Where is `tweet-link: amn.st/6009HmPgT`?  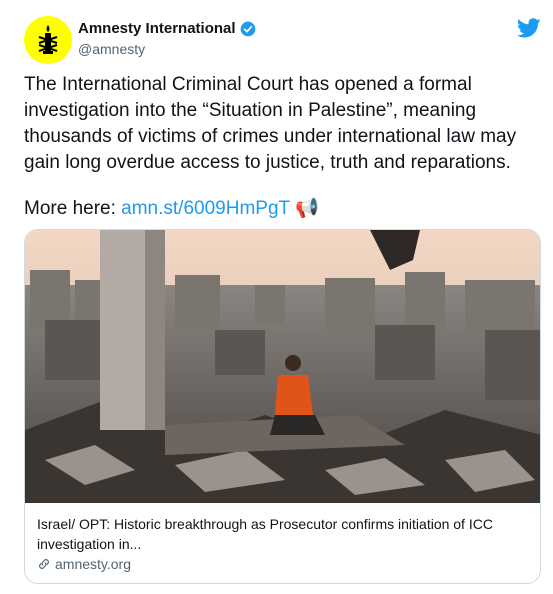 tweet-link: amn.st/6009HmPgT is located at coordinates (205, 208).